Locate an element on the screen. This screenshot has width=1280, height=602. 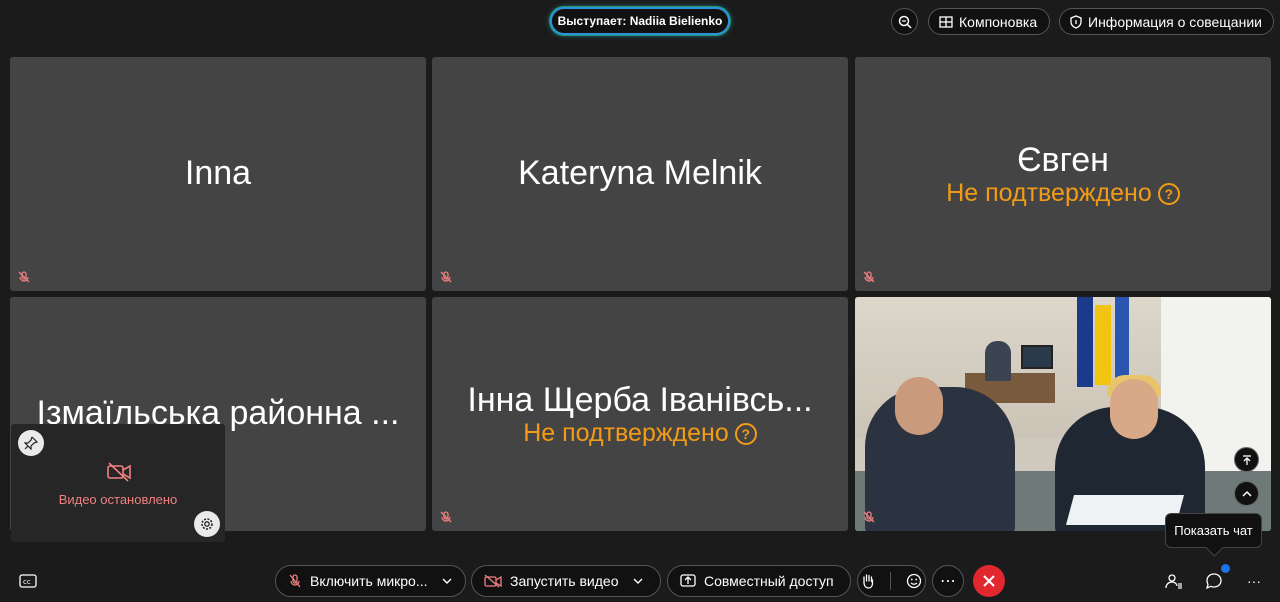
more-icon: ··· is located at coordinates (1254, 581).